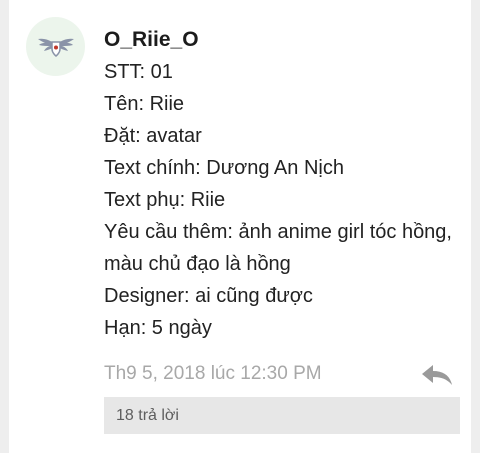  What do you see at coordinates (153, 136) in the screenshot?
I see `comment-line-order: Đặt: avatar` at bounding box center [153, 136].